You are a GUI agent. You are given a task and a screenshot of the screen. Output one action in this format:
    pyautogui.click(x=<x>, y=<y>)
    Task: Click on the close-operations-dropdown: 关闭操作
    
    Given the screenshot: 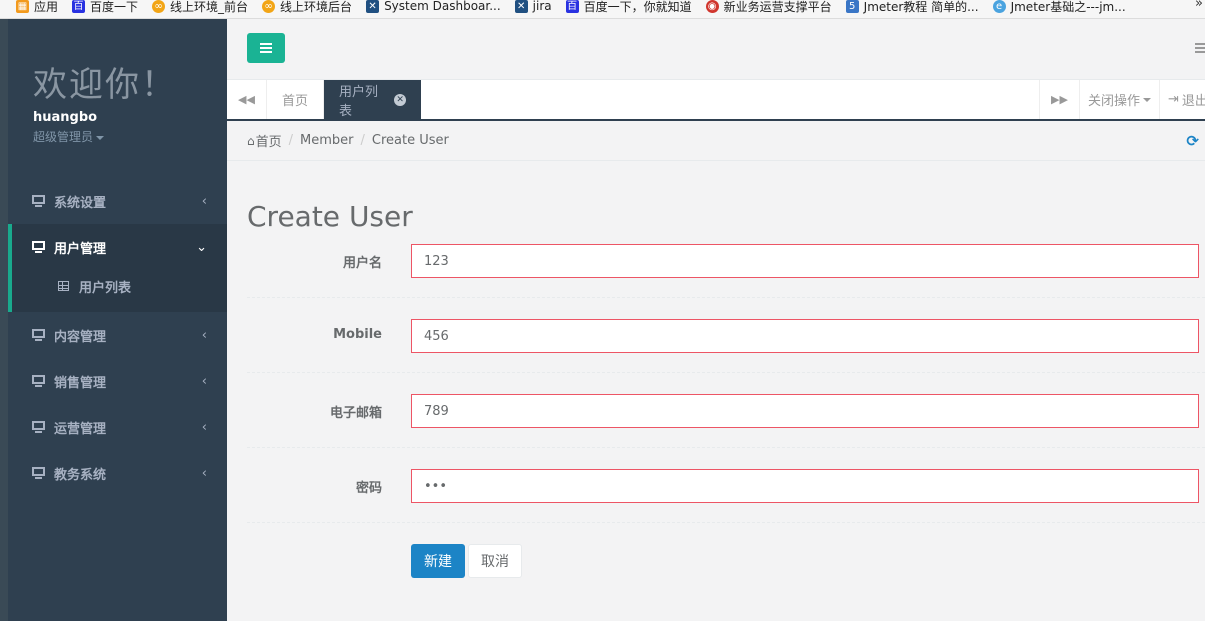 What is the action you would take?
    pyautogui.click(x=1119, y=99)
    